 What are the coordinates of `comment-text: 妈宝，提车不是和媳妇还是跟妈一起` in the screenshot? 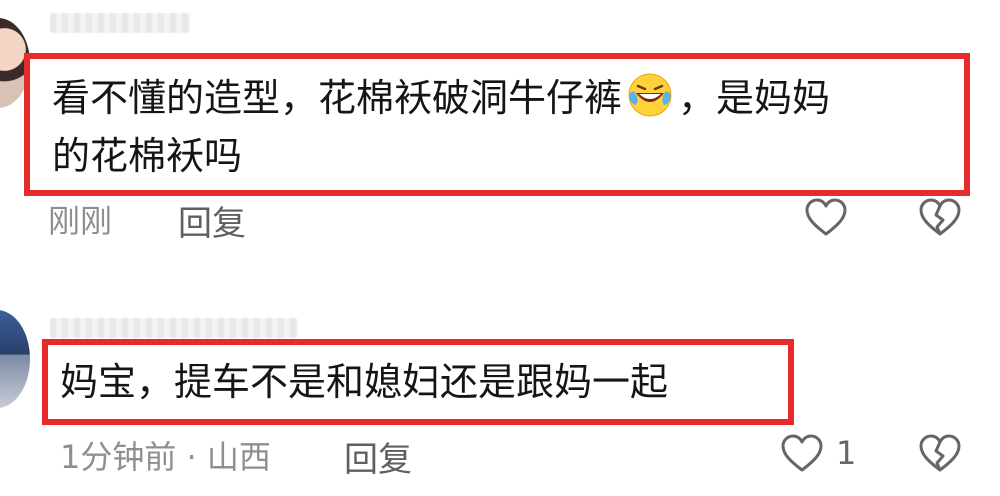 It's located at (364, 382).